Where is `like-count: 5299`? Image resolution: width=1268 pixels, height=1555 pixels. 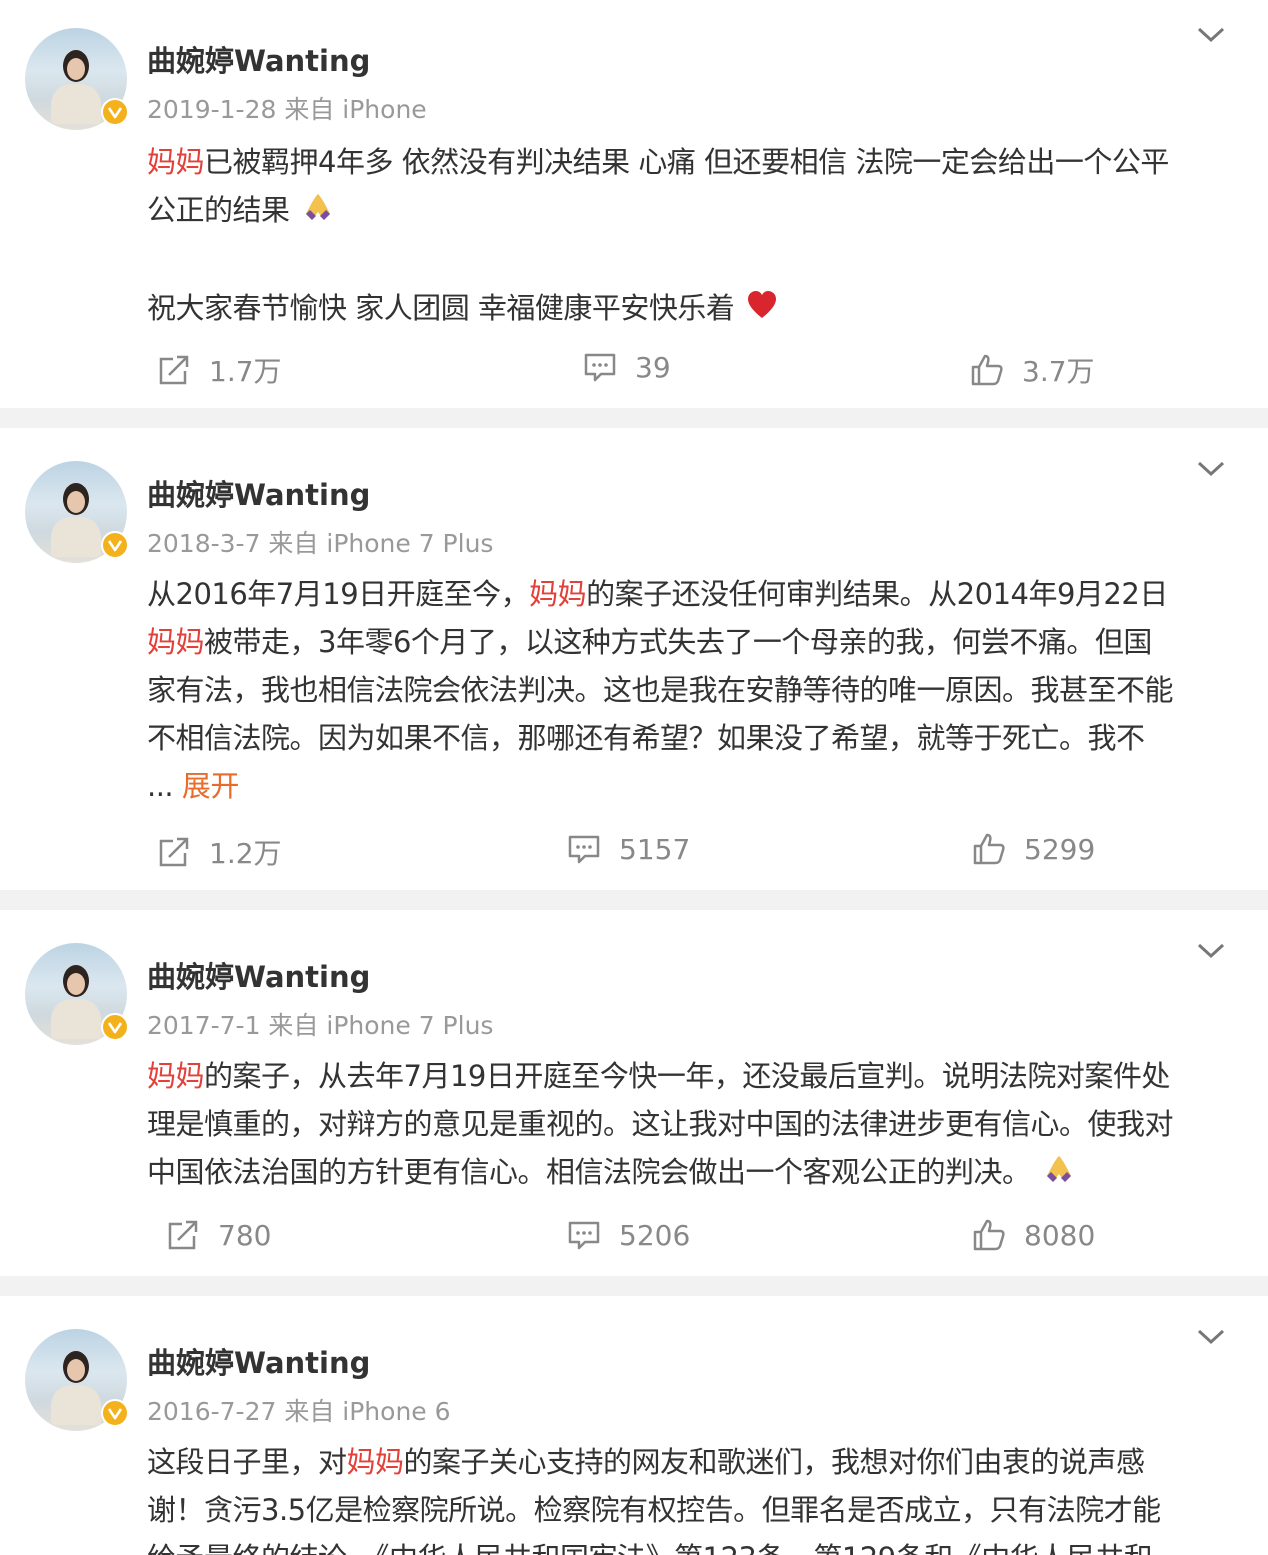
like-count: 5299 is located at coordinates (1060, 849).